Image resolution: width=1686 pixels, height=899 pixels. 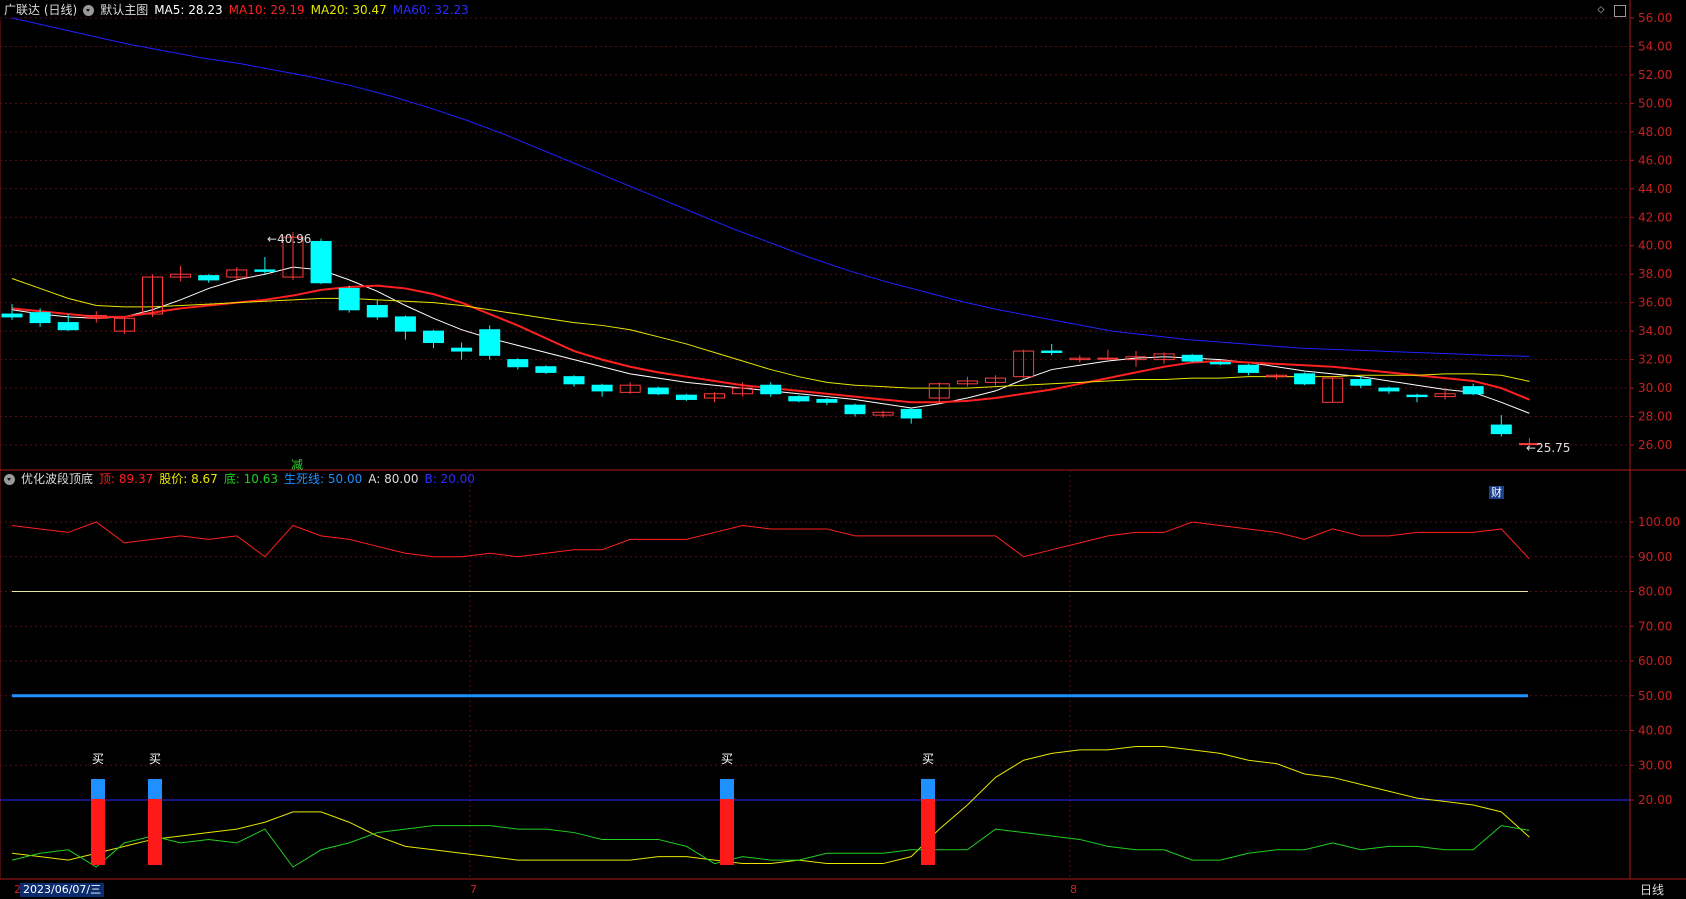 I want to click on price-tick-label: 28.00, so click(x=1655, y=417).